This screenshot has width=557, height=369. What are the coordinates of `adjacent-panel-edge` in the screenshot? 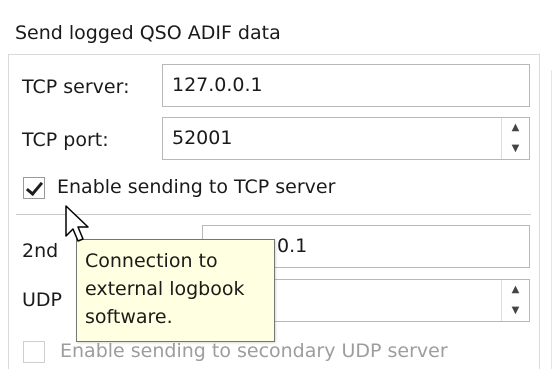 It's located at (552, 184).